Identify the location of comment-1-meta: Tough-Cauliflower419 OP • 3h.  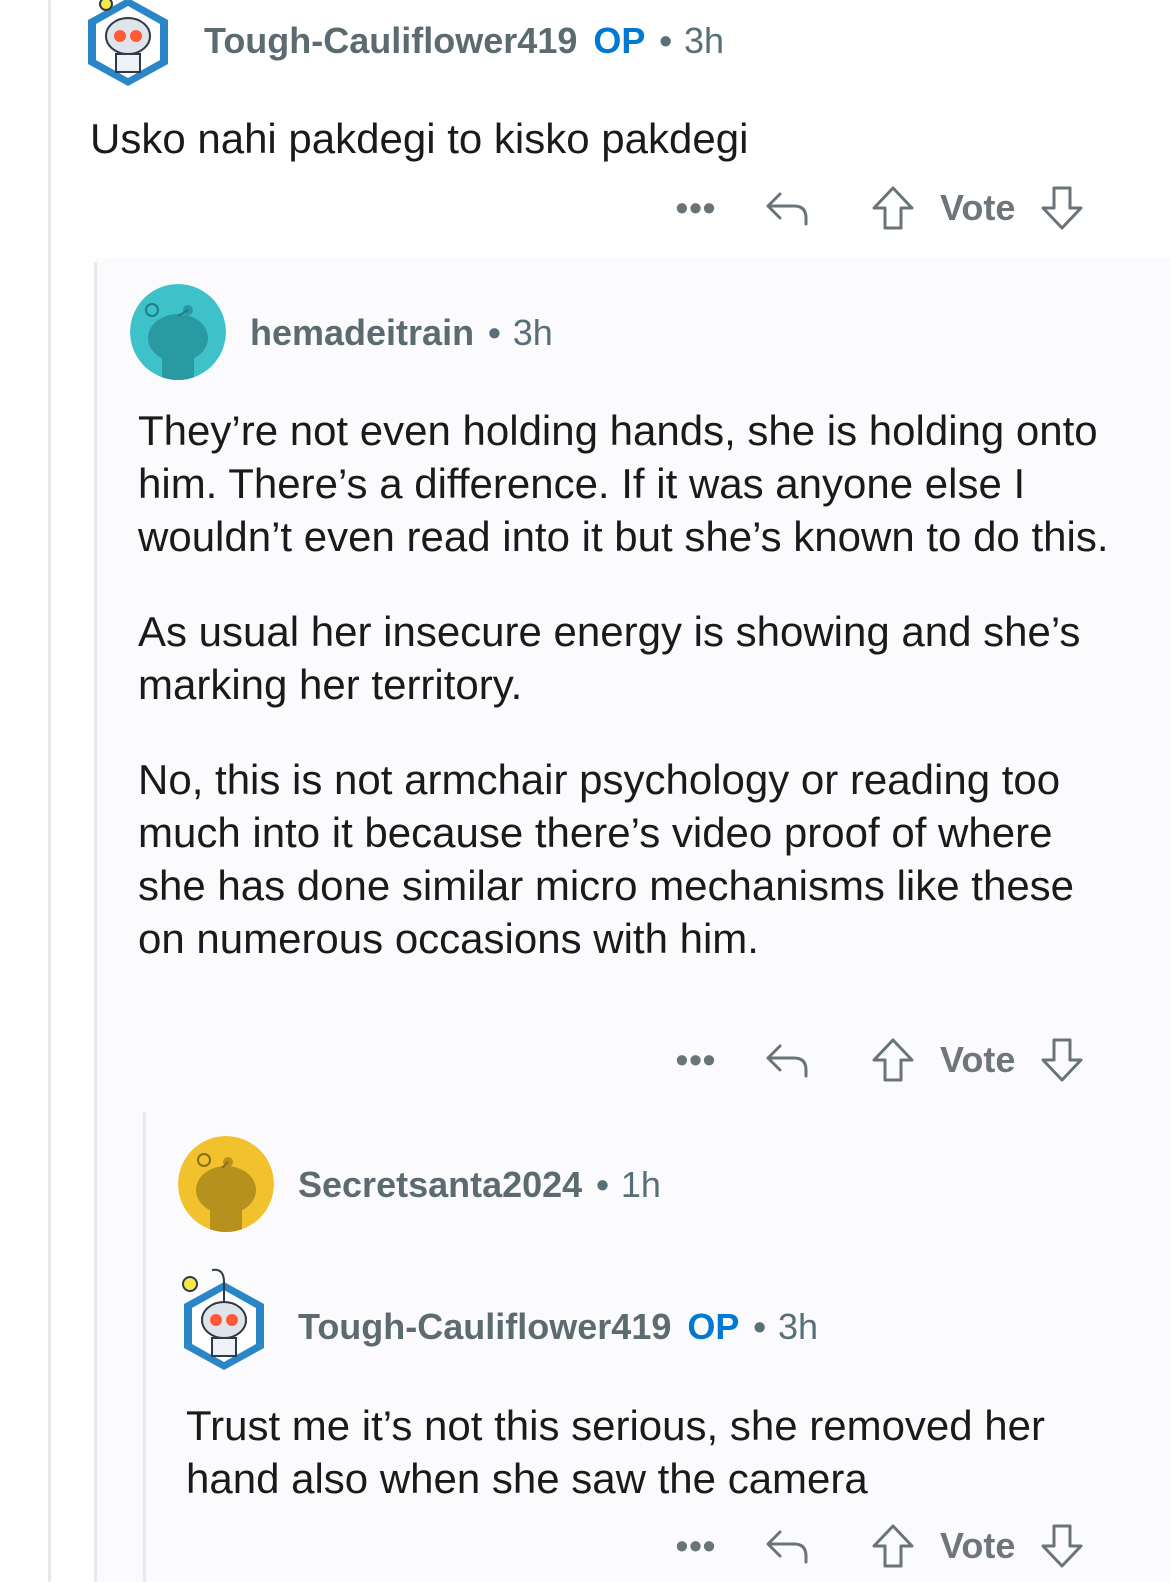
(464, 41).